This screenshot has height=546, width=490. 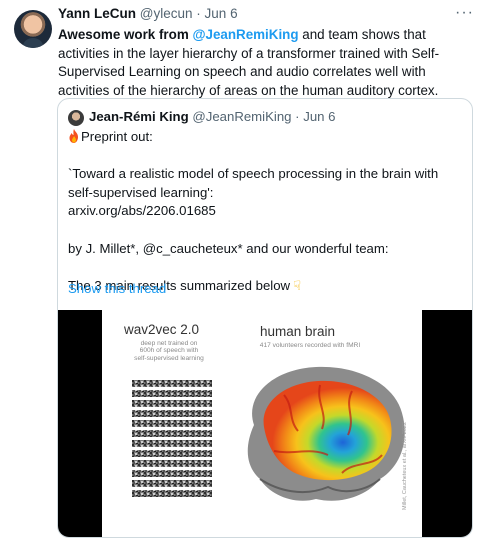 What do you see at coordinates (125, 34) in the screenshot?
I see `tweet-text-lead: Awesome work from` at bounding box center [125, 34].